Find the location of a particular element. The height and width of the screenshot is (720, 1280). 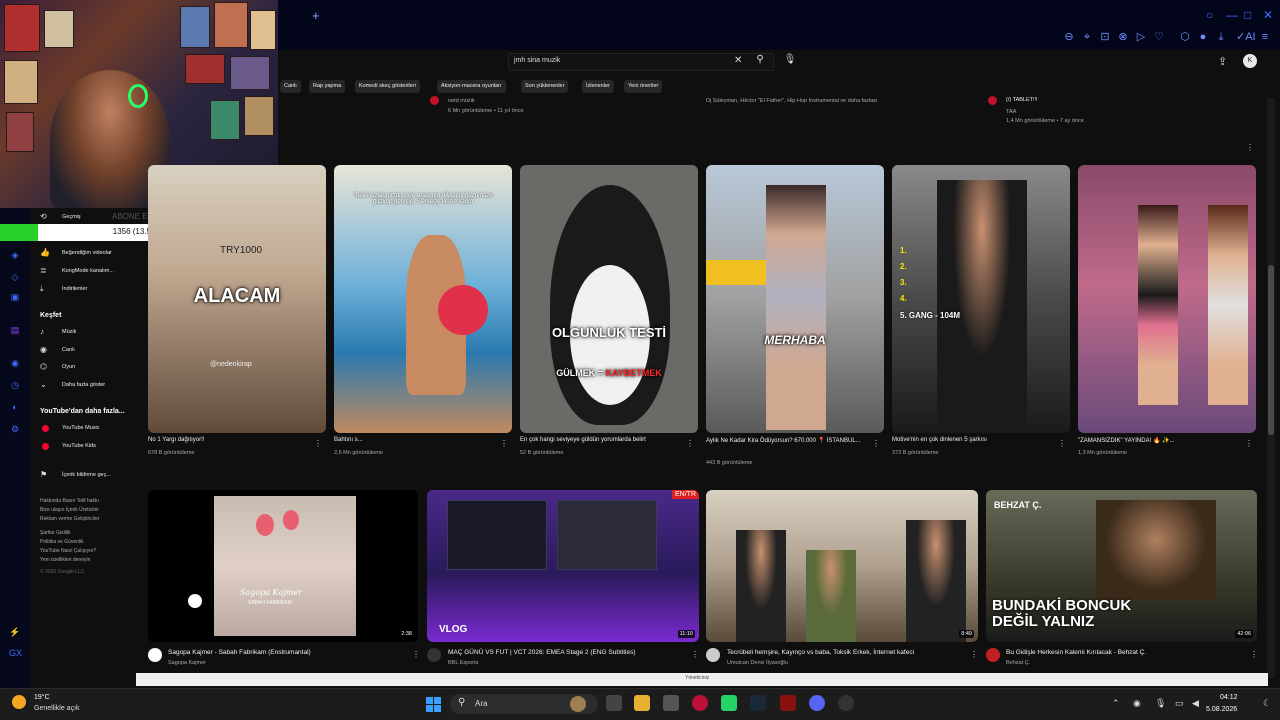

video-thumbnail: EN/TR VLOG 11:10 is located at coordinates (563, 566).